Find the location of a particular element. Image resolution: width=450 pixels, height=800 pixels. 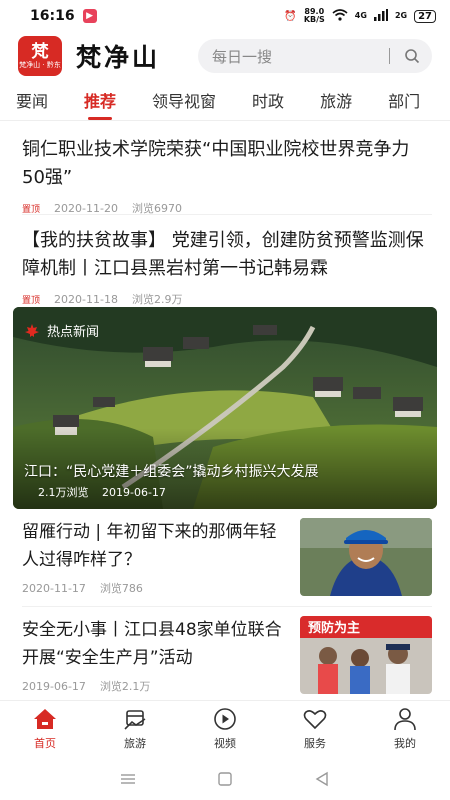

nav-travel: 旅游 is located at coordinates (135, 728).